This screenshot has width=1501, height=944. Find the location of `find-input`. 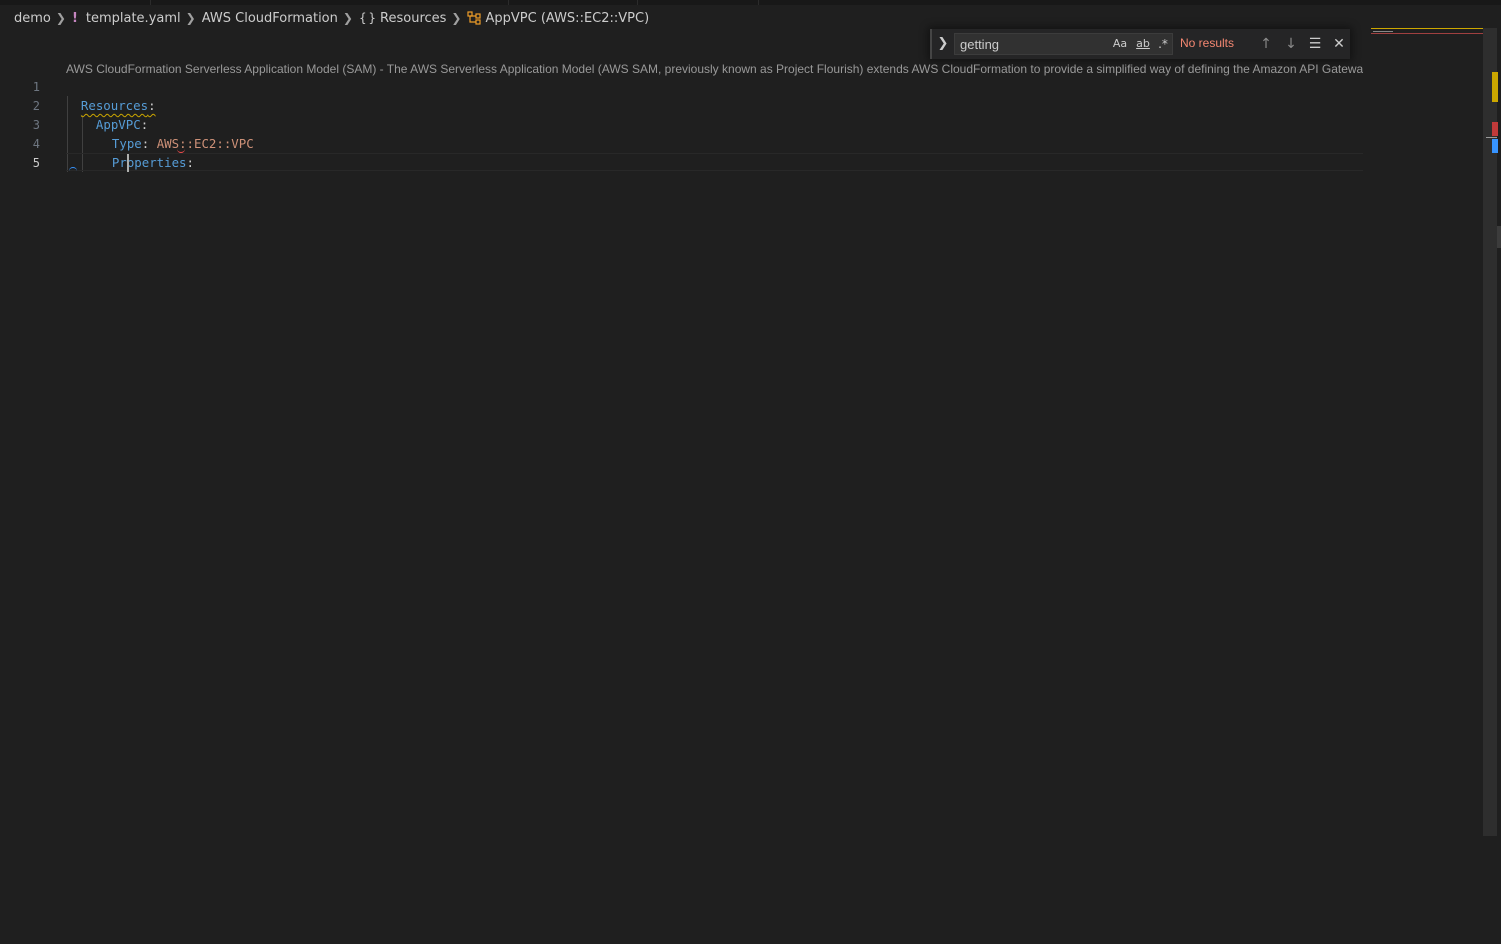

find-input is located at coordinates (1032, 44).